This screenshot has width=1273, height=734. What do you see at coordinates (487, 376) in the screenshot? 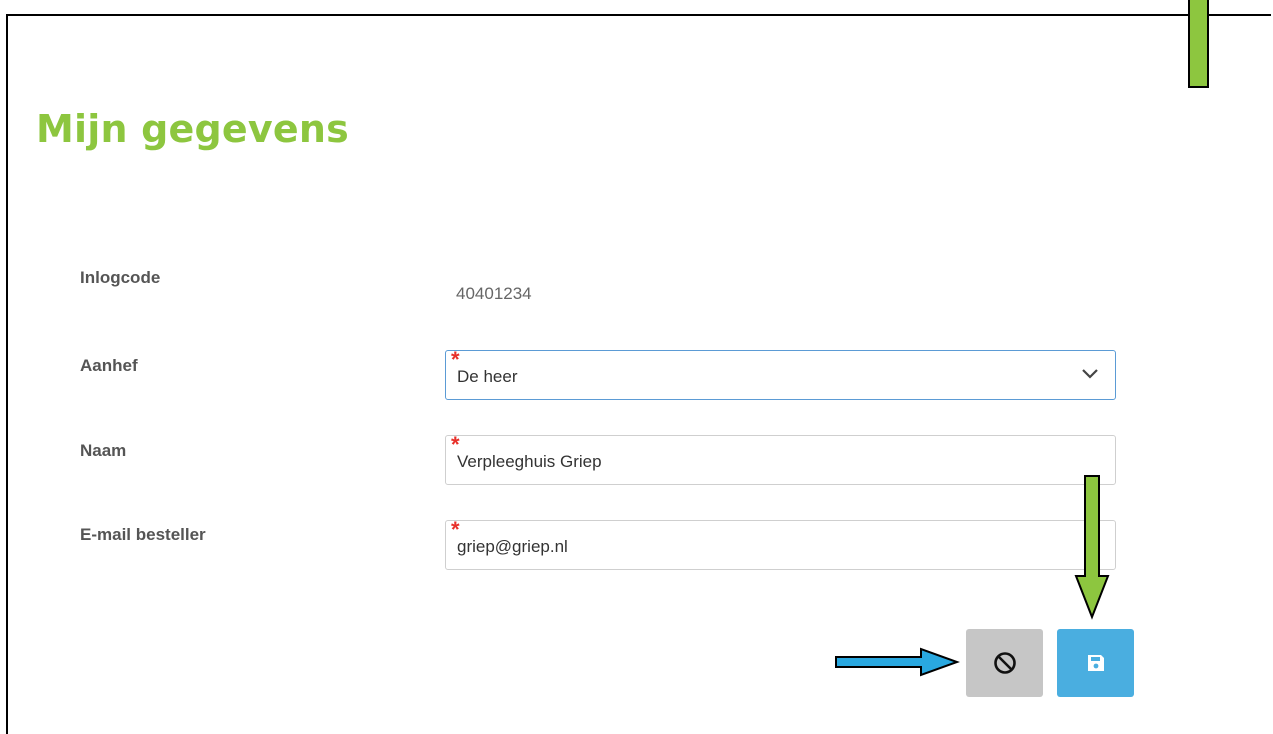
I see `salutation-value: De heer` at bounding box center [487, 376].